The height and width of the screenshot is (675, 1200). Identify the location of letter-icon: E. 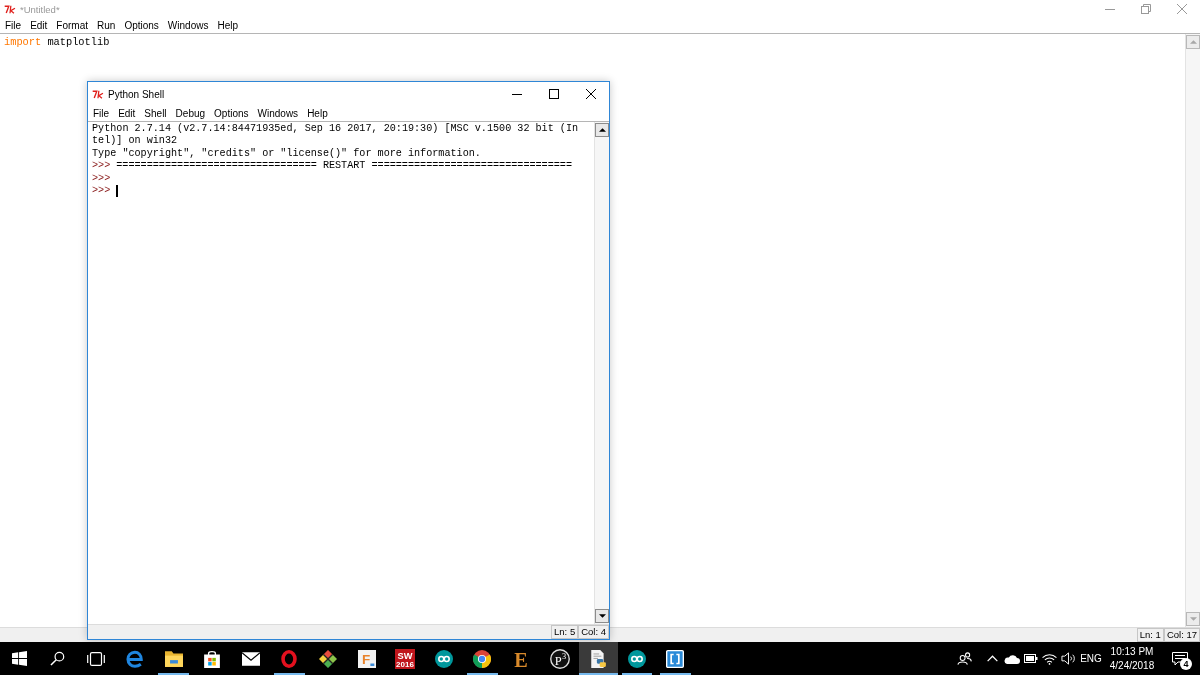
(521, 658).